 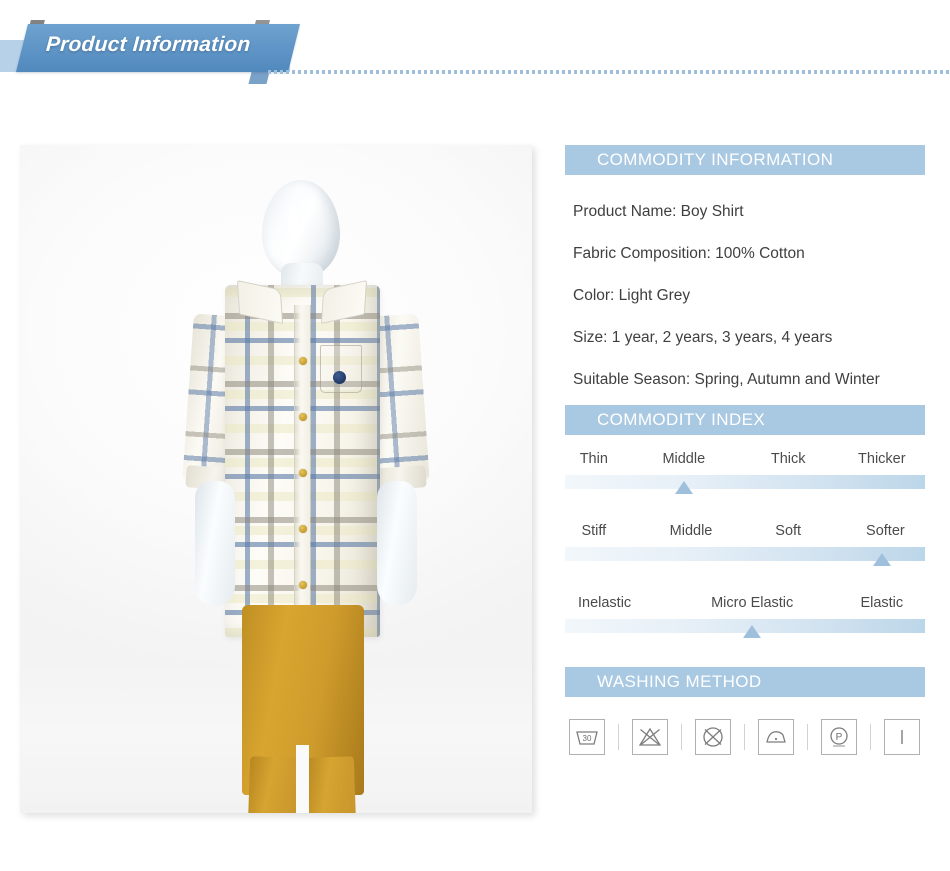 I want to click on wash-30-degrees-icon: 30, so click(x=587, y=737).